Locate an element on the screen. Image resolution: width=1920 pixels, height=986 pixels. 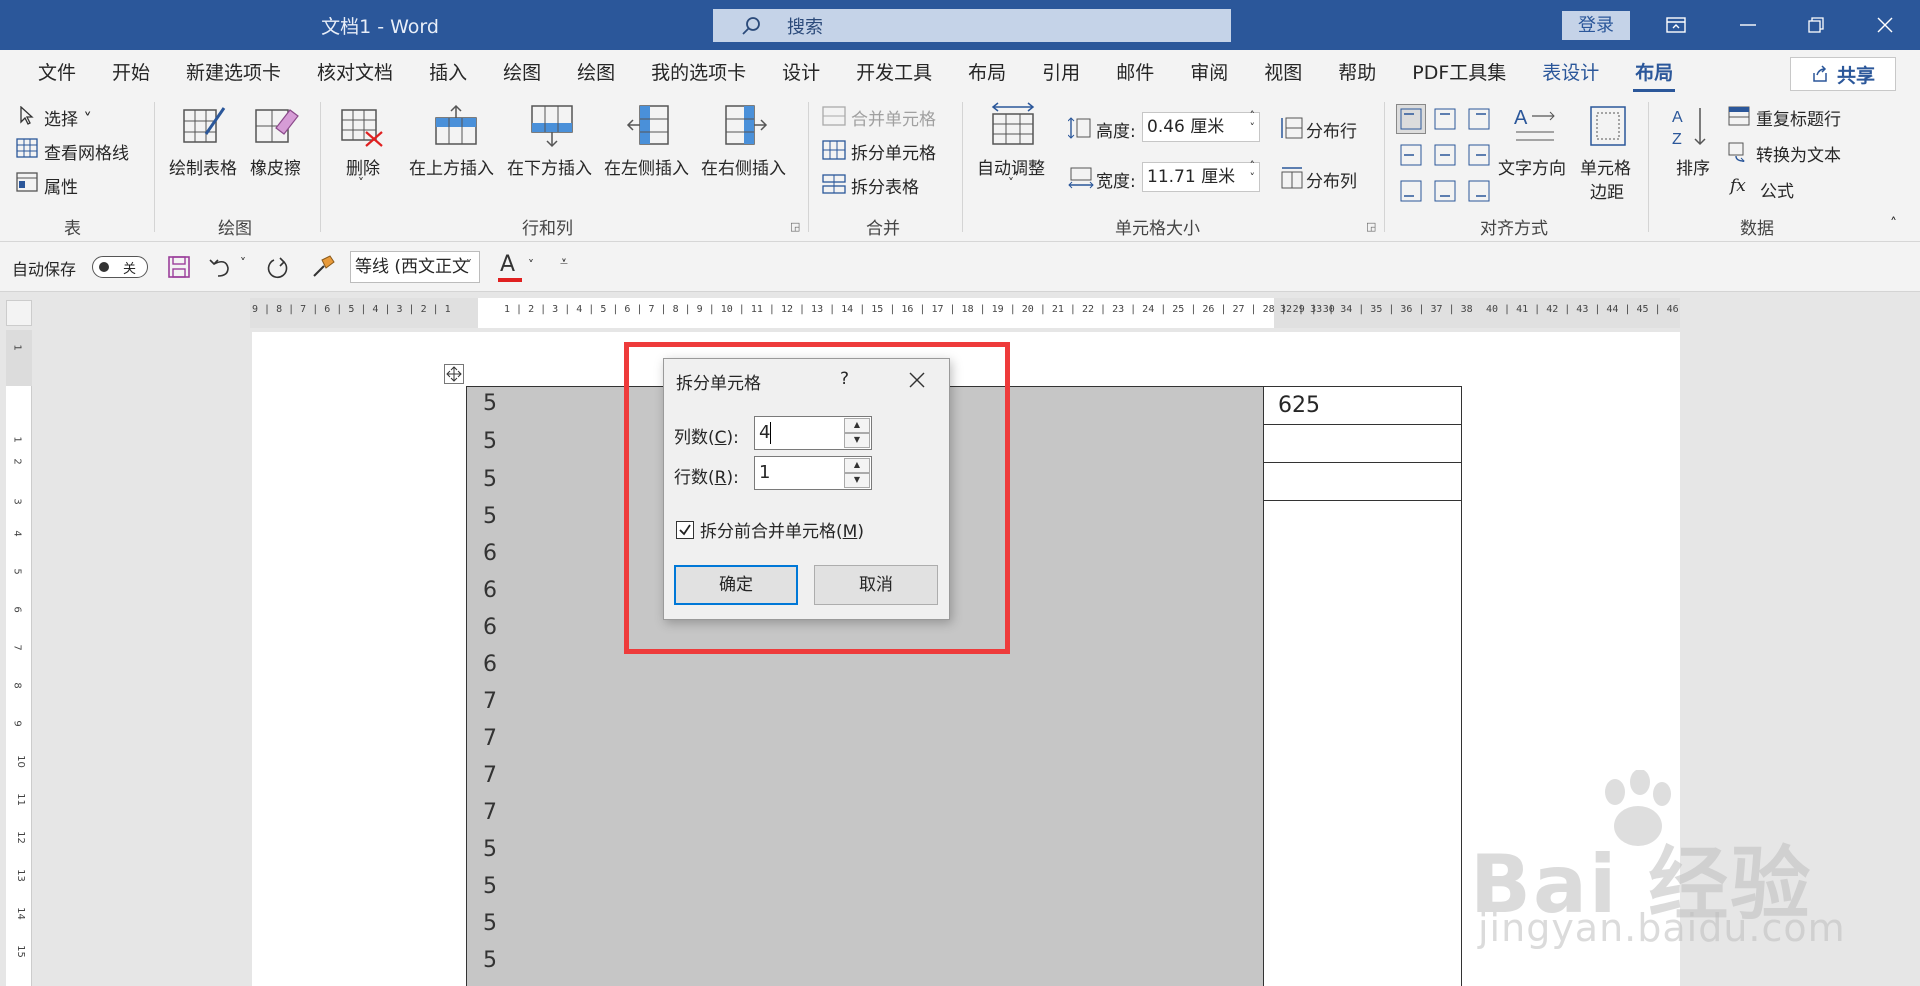
tab-file: 文件 is located at coordinates (57, 73).